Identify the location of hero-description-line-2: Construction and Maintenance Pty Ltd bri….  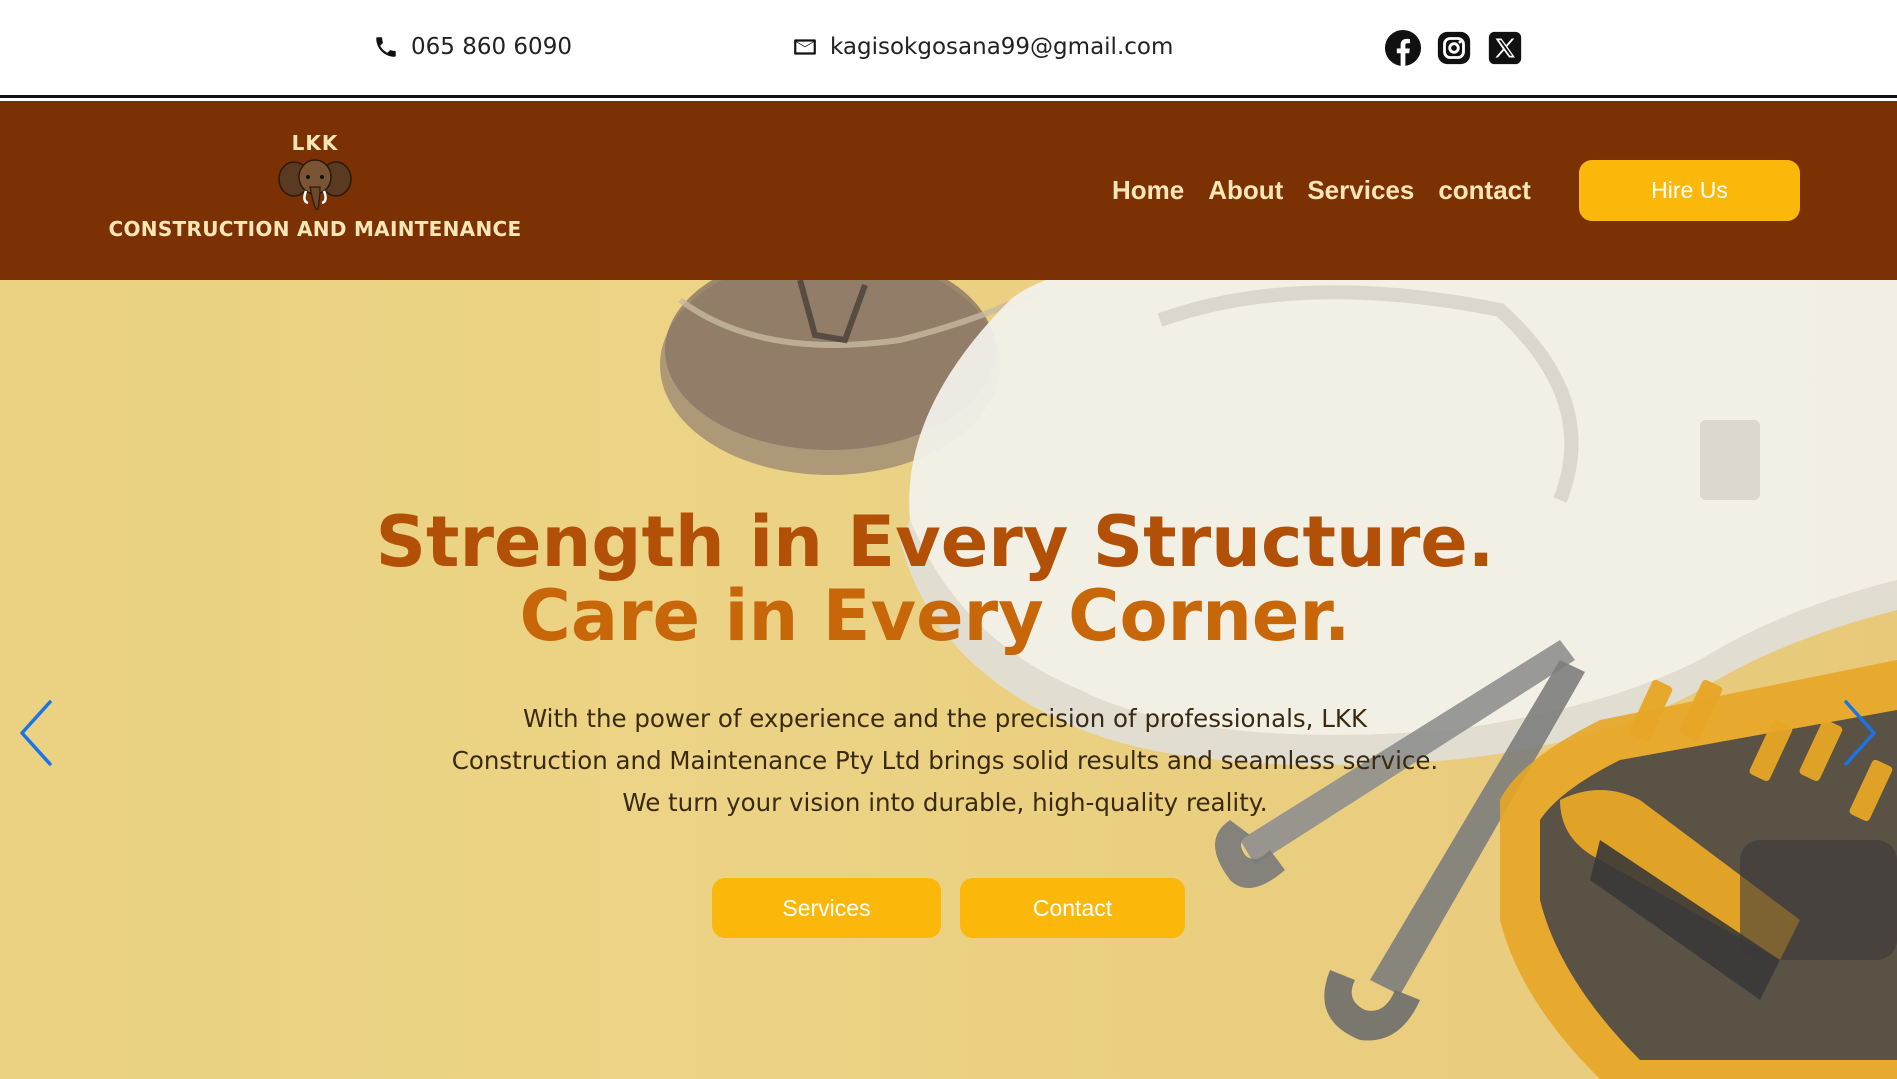
(945, 760).